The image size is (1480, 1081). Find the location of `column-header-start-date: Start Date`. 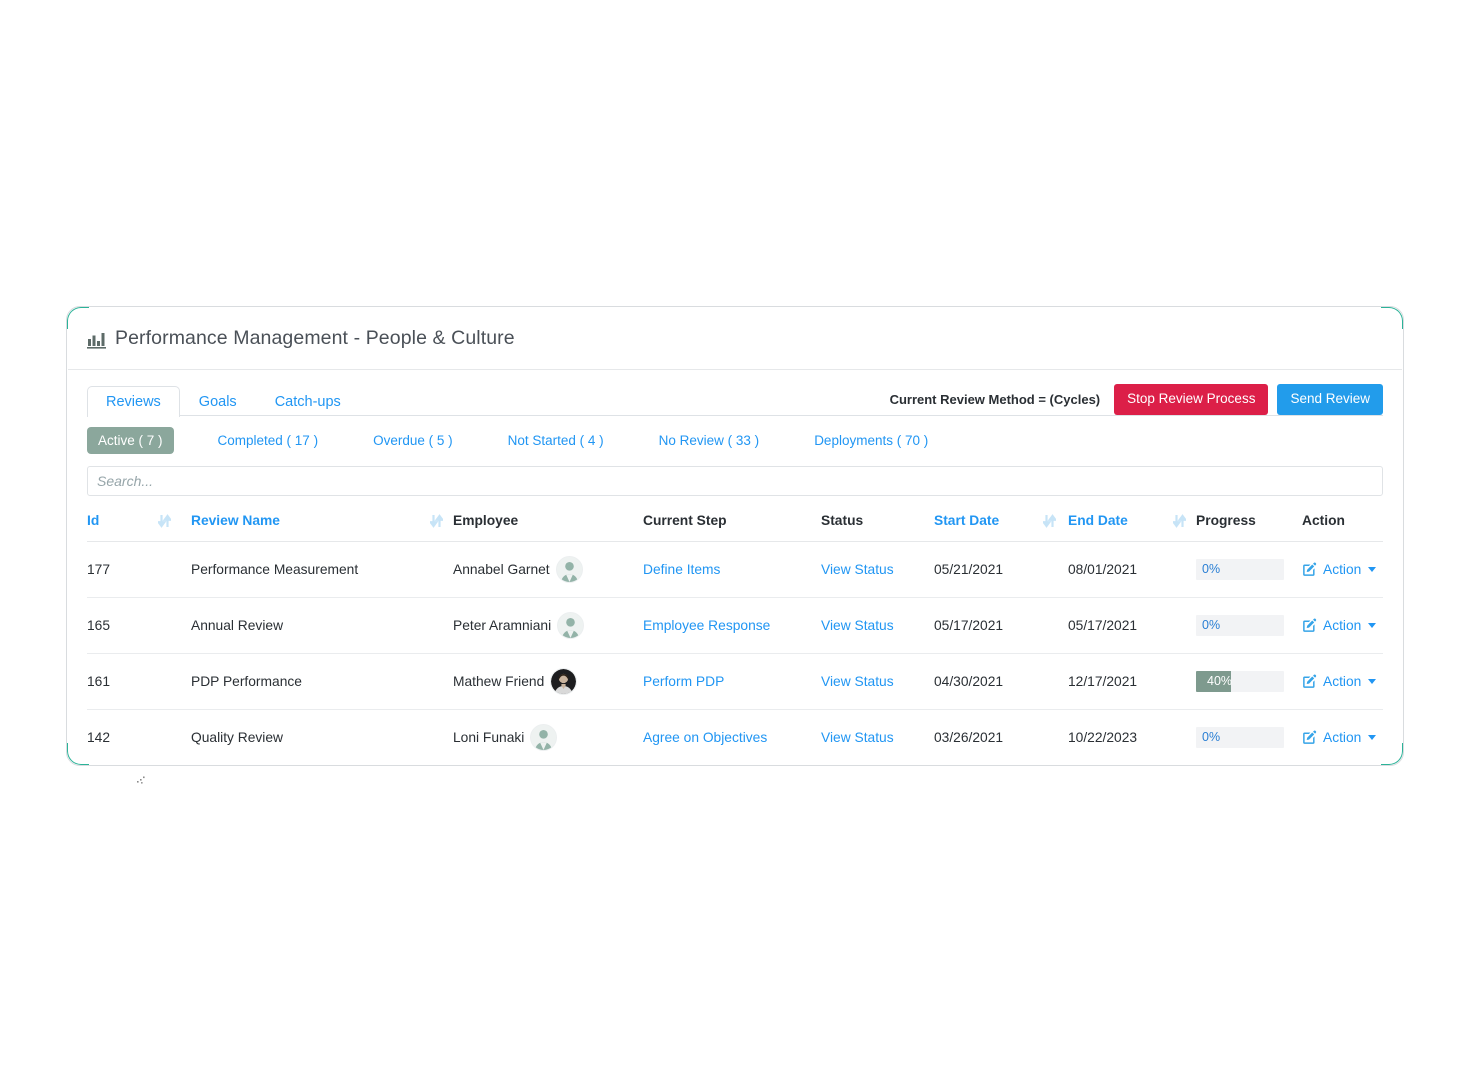

column-header-start-date: Start Date is located at coordinates (984, 519).